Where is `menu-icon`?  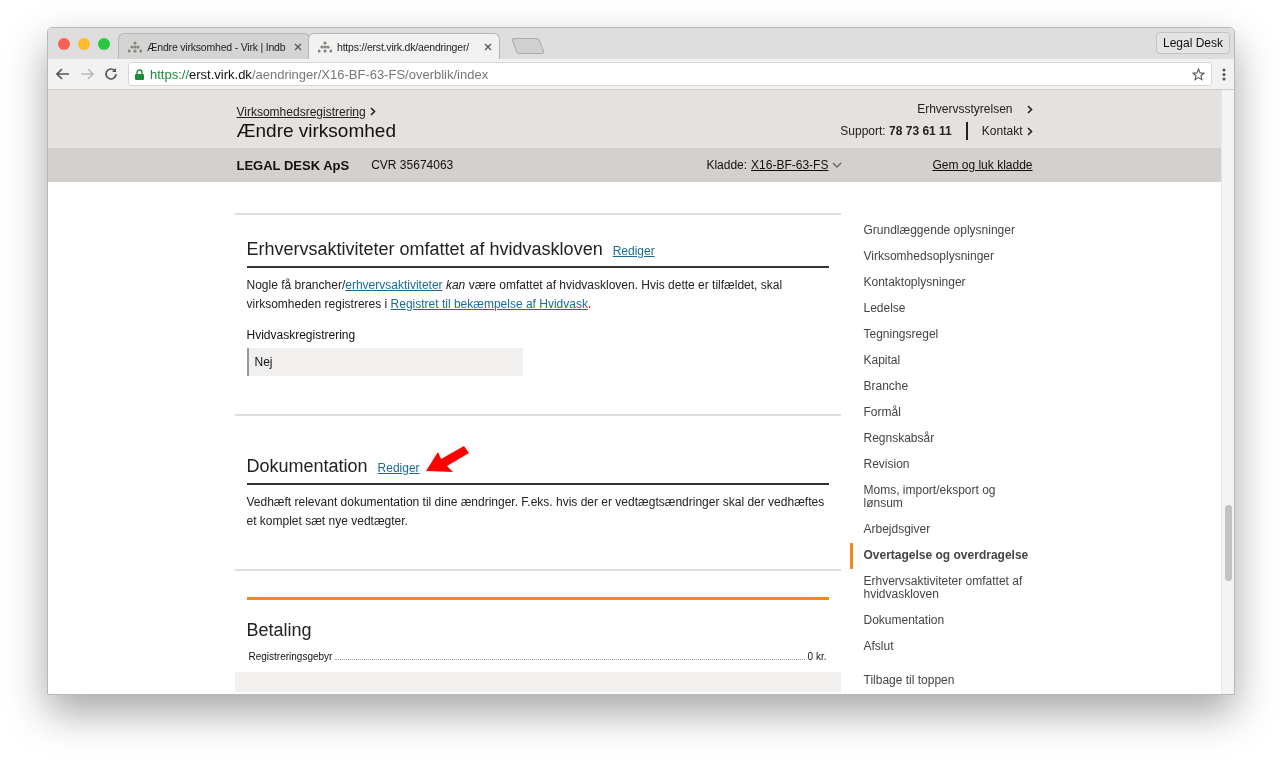 menu-icon is located at coordinates (1224, 74).